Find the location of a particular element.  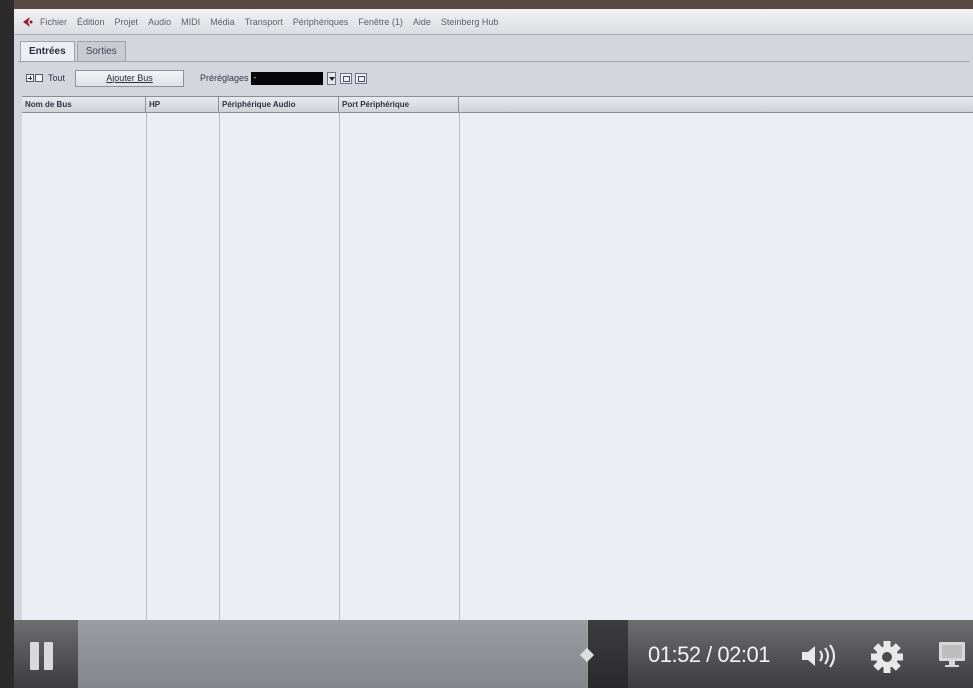

toolbar: Tout Ajouter Bus Préréglages - is located at coordinates (198, 78).